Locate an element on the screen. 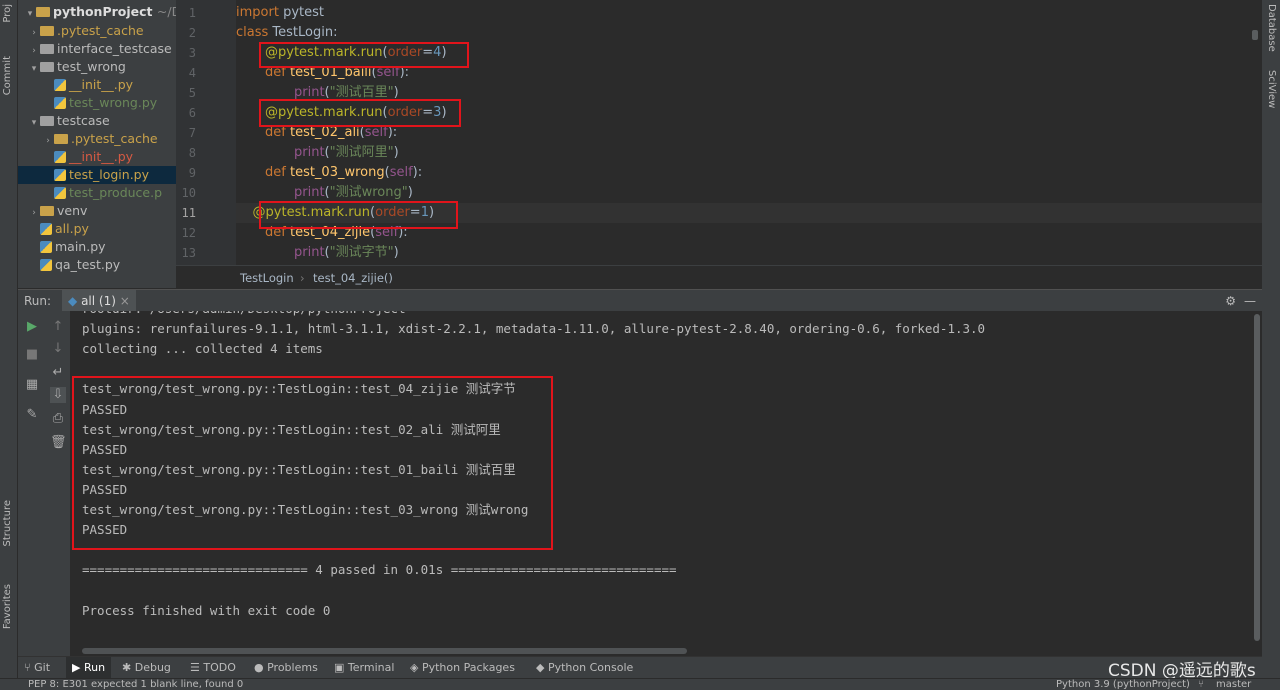  tab-problems: ● Problems is located at coordinates (286, 668).